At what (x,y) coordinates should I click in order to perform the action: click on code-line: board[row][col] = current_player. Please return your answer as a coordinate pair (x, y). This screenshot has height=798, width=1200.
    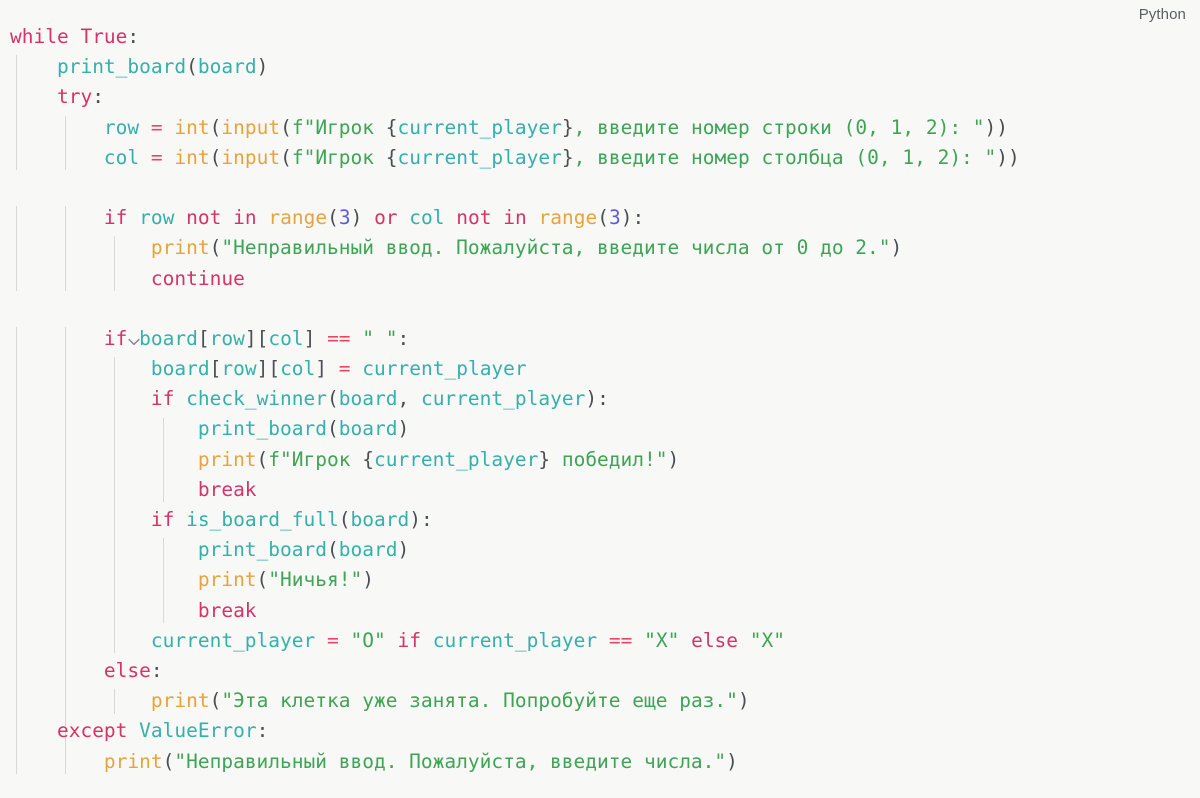
    Looking at the image, I should click on (600, 369).